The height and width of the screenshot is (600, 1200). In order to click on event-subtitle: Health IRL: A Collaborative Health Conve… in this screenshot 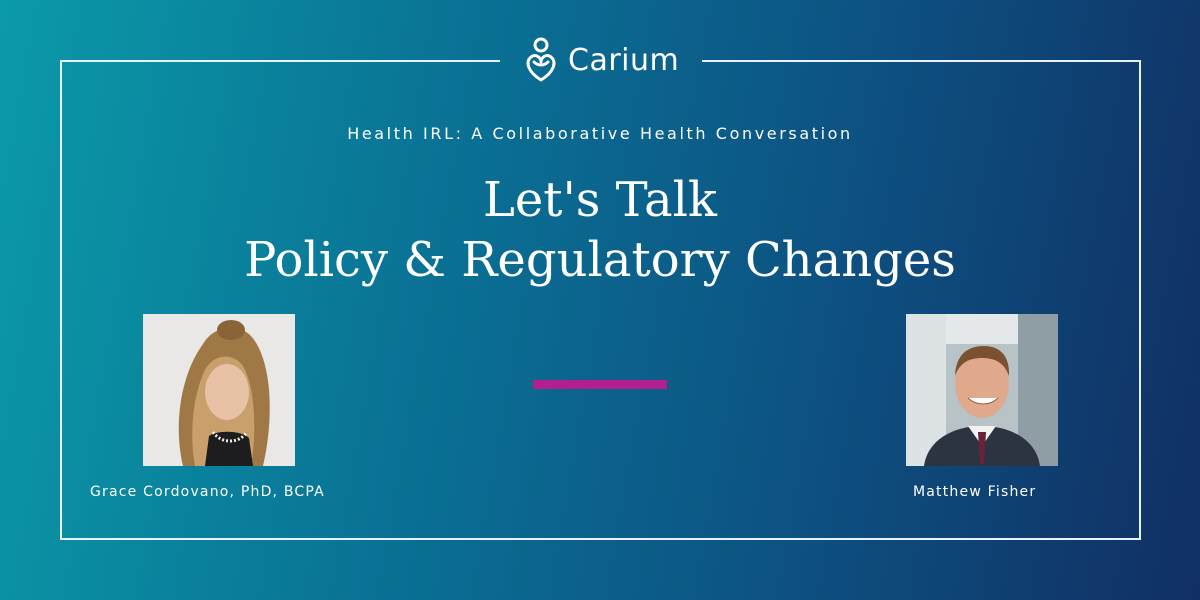, I will do `click(600, 133)`.